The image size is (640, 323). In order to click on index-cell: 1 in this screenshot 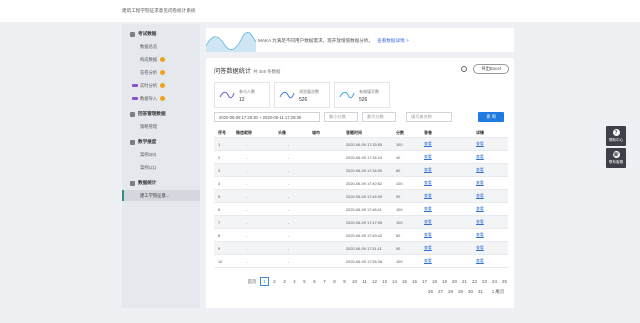, I will do `click(219, 144)`.